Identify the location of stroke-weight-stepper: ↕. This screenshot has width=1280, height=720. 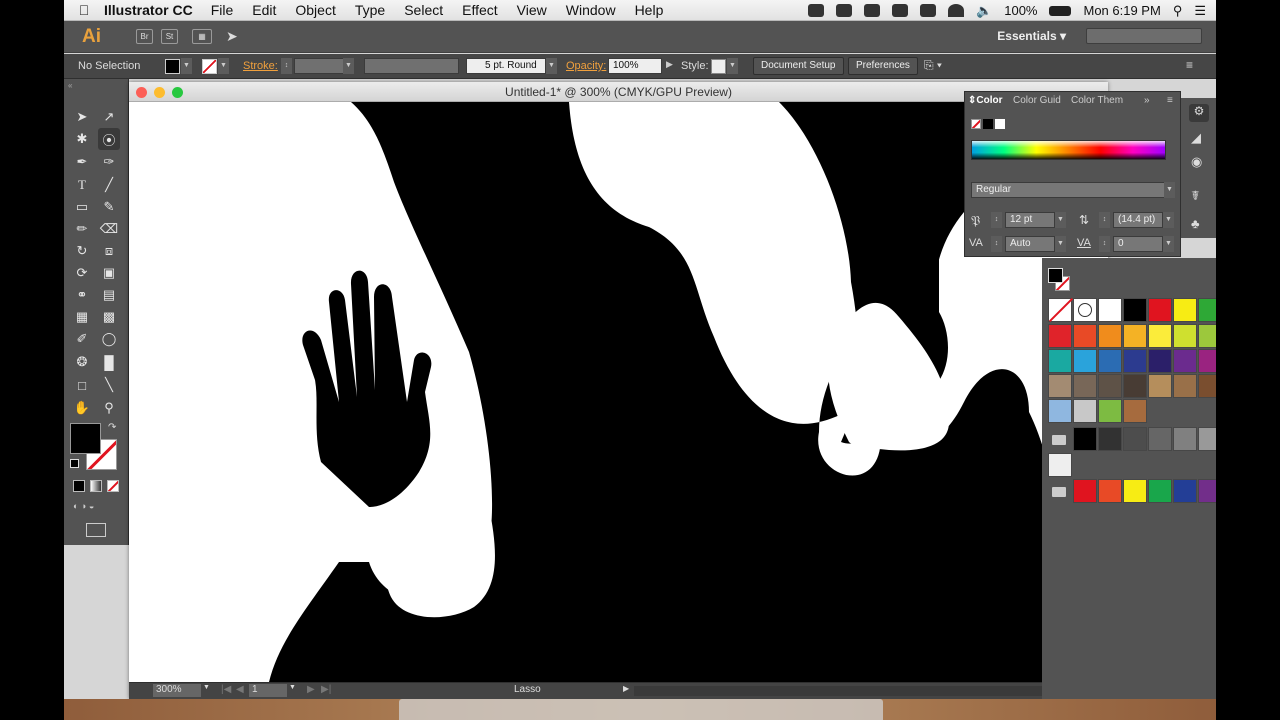
(286, 66).